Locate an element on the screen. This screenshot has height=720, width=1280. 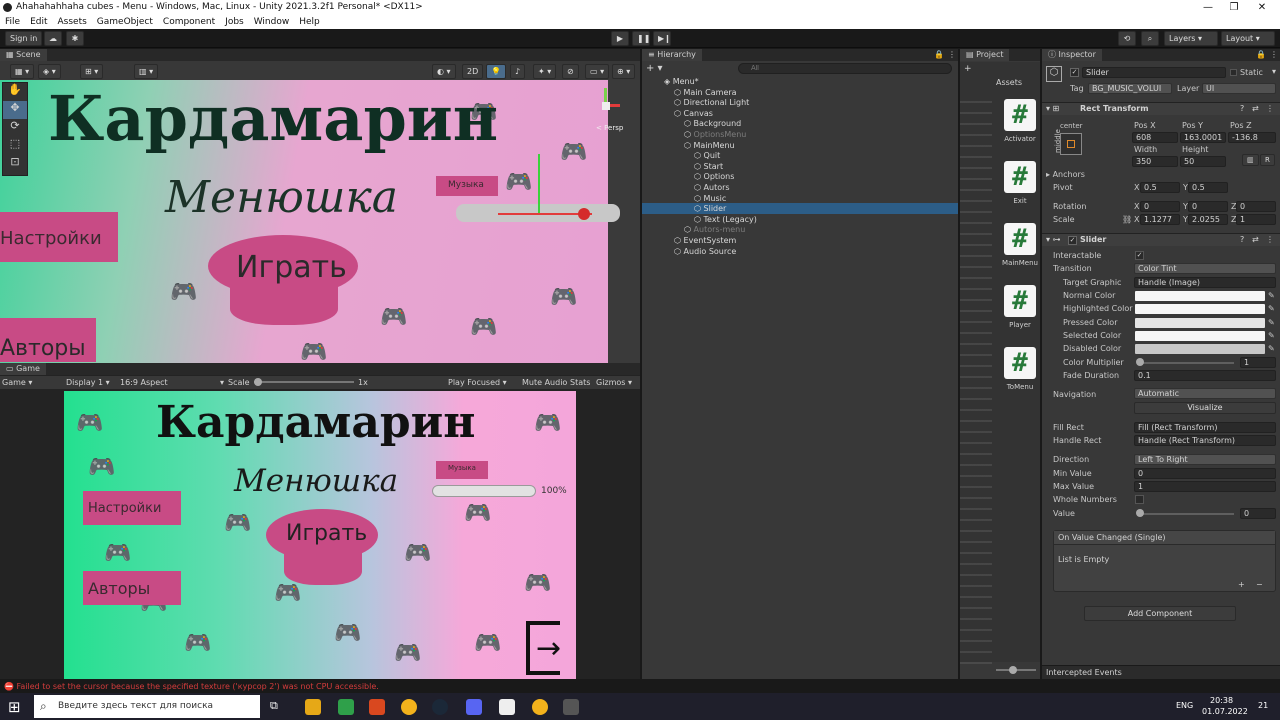
whole-numbers-checkbox is located at coordinates (1139, 499).